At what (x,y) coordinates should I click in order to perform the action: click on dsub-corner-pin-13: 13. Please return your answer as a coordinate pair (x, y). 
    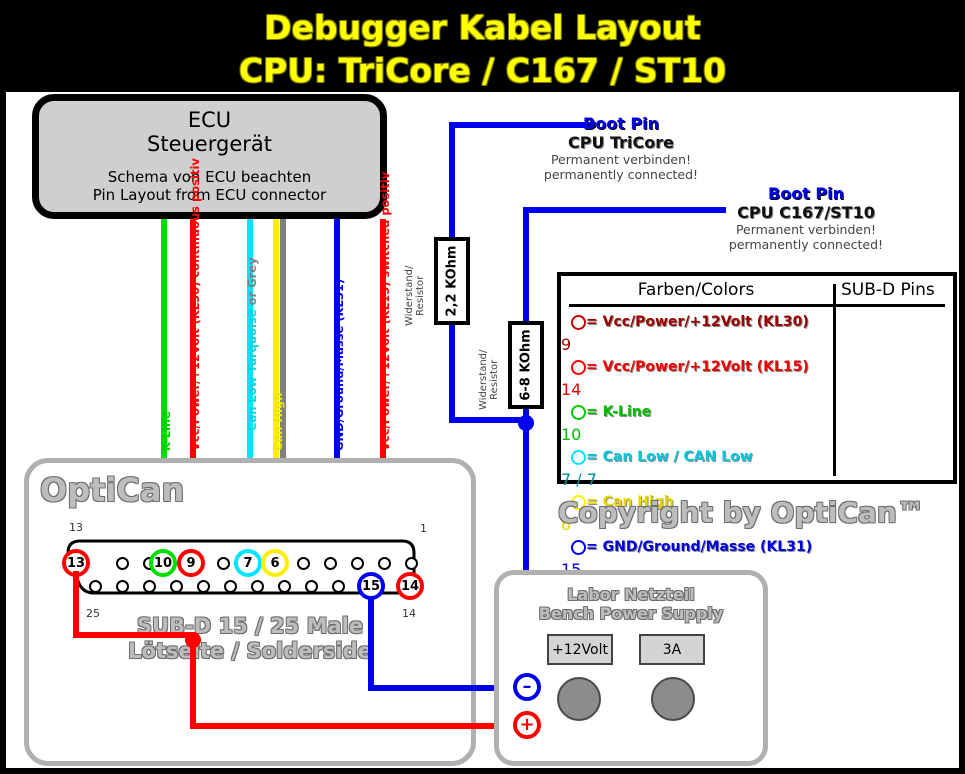
    Looking at the image, I should click on (76, 527).